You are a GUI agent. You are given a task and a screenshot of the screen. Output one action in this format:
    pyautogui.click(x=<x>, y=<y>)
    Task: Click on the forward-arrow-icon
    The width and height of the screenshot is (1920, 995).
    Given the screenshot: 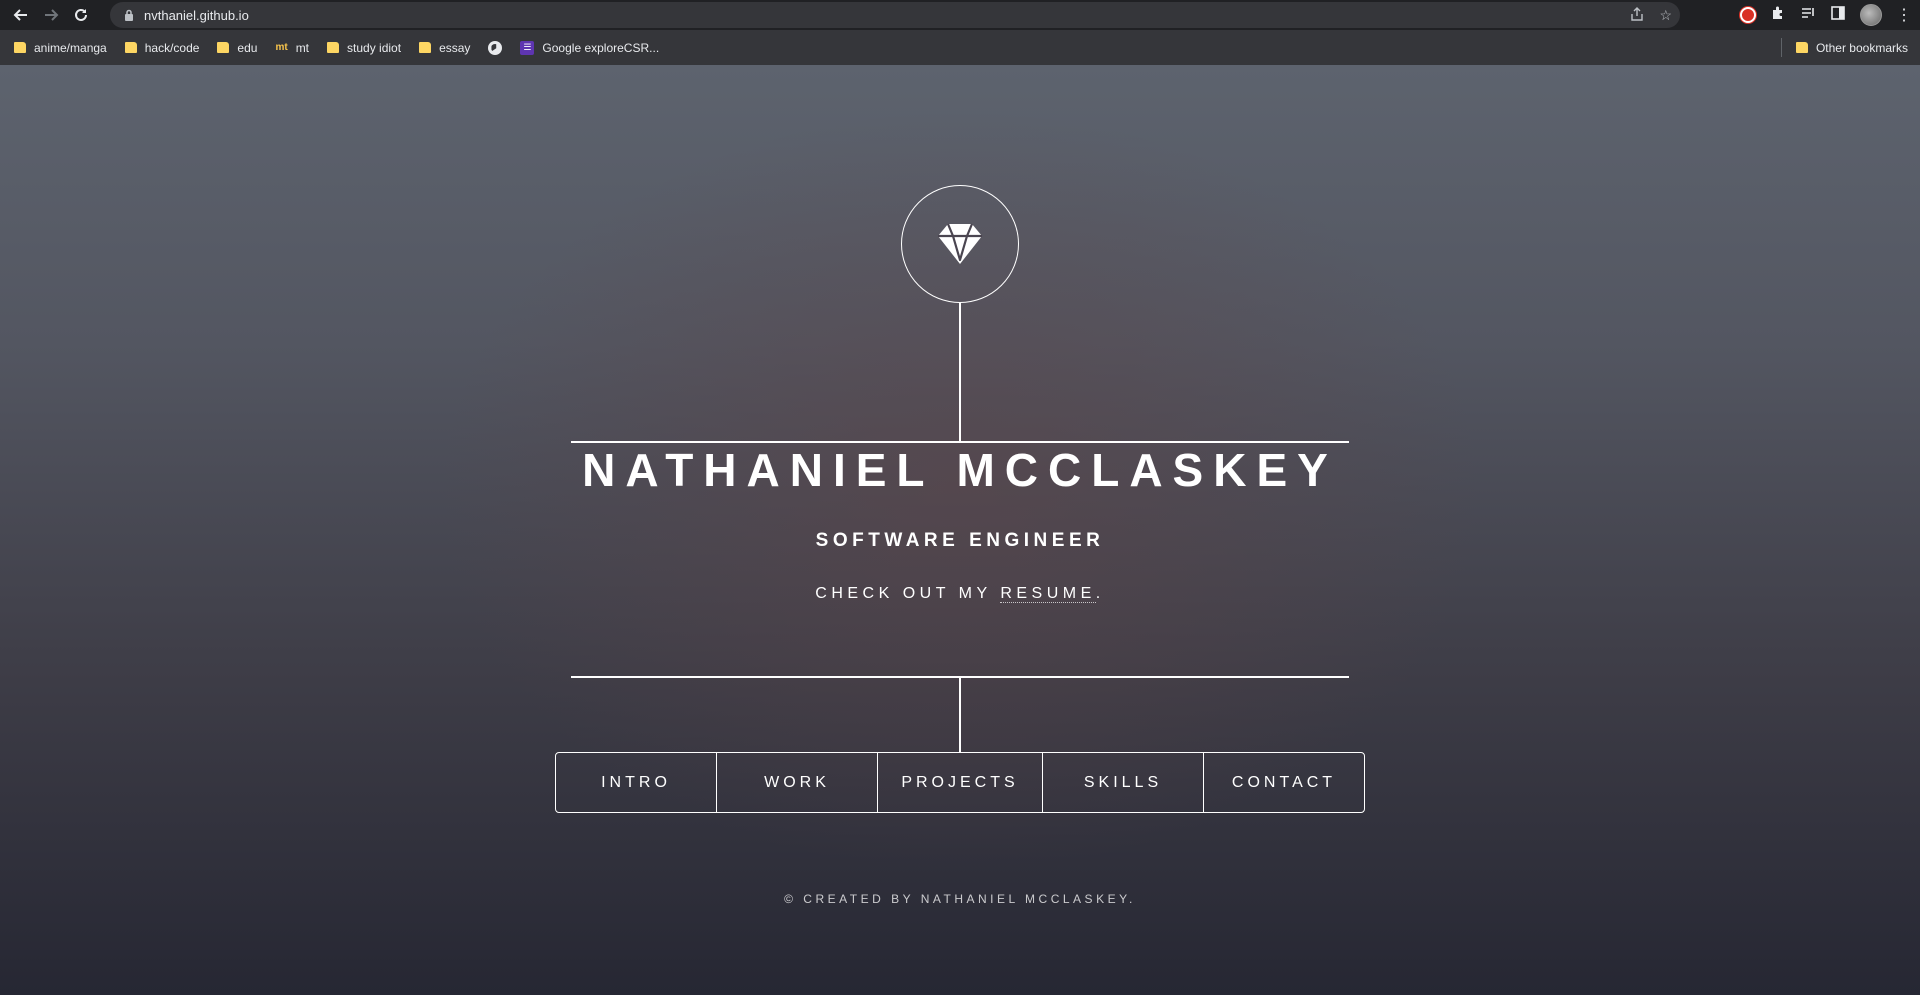 What is the action you would take?
    pyautogui.click(x=52, y=15)
    